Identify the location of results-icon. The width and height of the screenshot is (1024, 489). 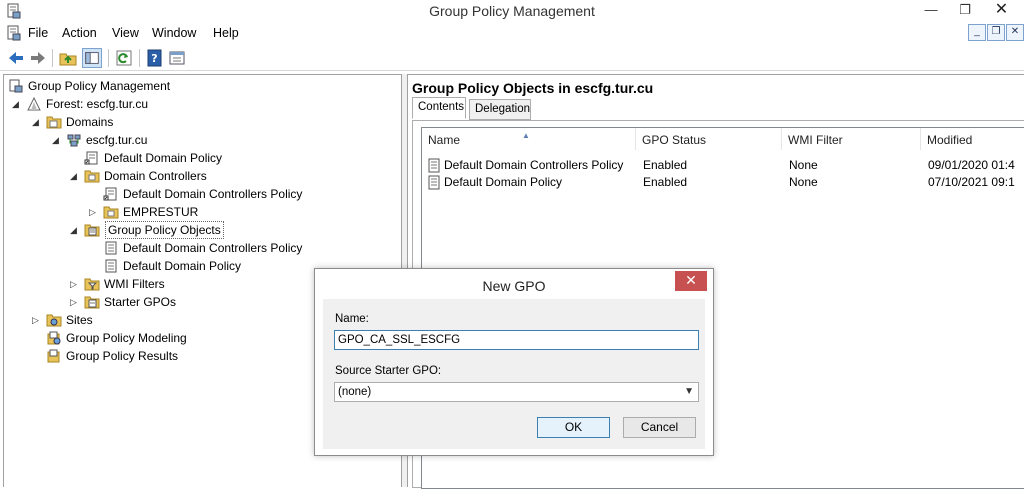
(53, 356).